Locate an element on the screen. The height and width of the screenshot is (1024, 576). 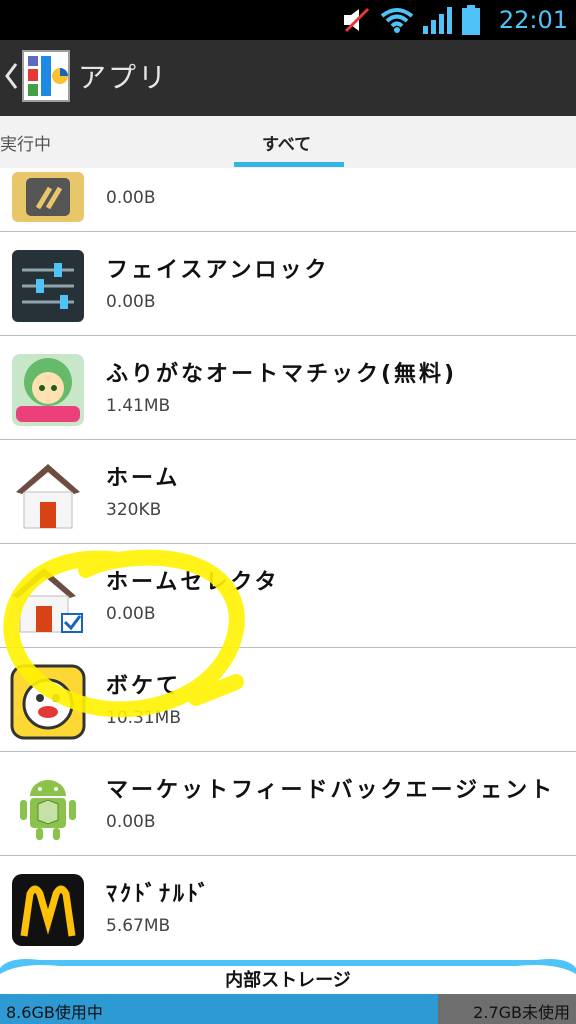
app-name: ふりがなオートマチック(無料) is located at coordinates (282, 374).